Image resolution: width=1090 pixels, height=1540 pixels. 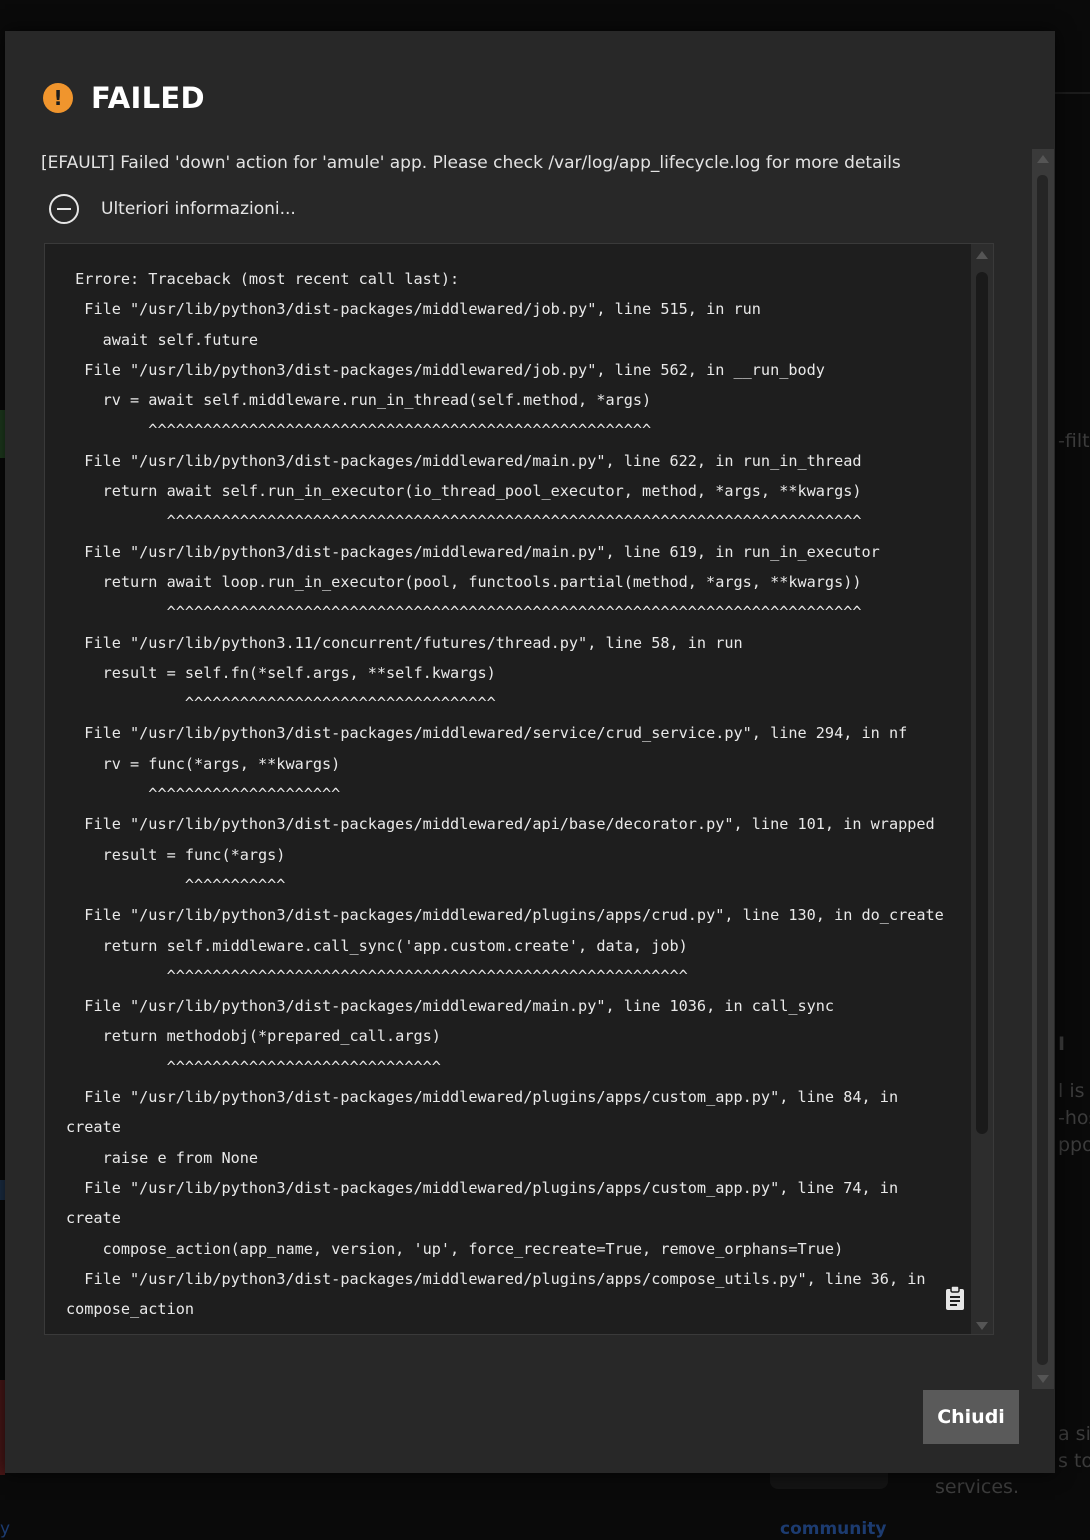 What do you see at coordinates (982, 1326) in the screenshot?
I see `scroll-down-arrow-icon` at bounding box center [982, 1326].